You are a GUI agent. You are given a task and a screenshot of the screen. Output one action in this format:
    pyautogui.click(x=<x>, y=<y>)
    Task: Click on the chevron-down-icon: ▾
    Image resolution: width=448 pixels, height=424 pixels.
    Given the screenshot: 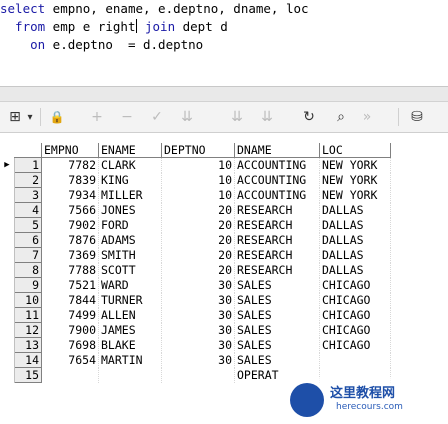 What is the action you would take?
    pyautogui.click(x=30, y=117)
    